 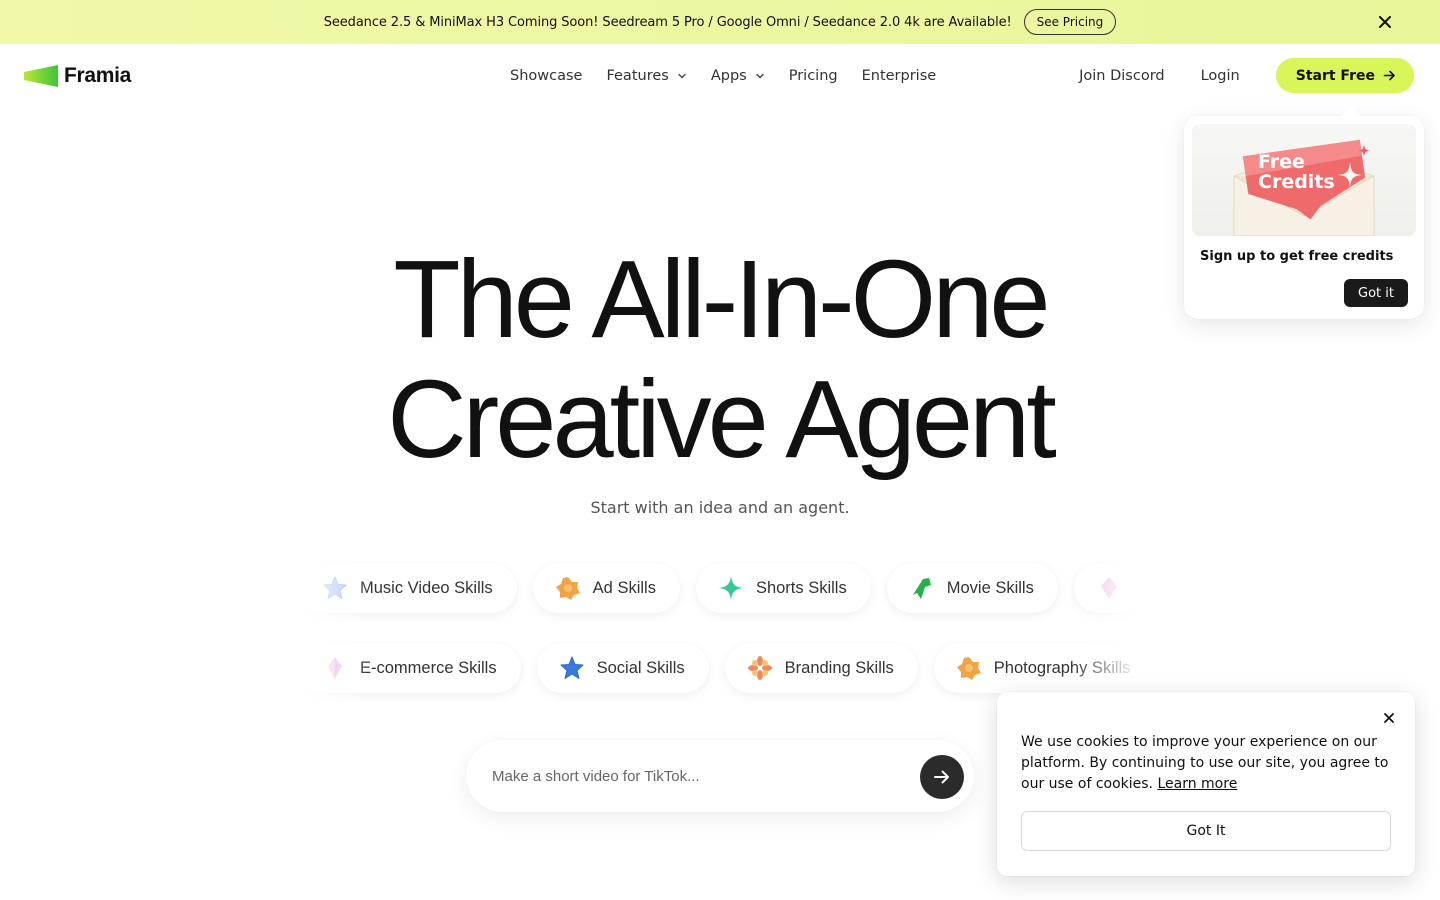 What do you see at coordinates (1220, 76) in the screenshot?
I see `login-link: Login` at bounding box center [1220, 76].